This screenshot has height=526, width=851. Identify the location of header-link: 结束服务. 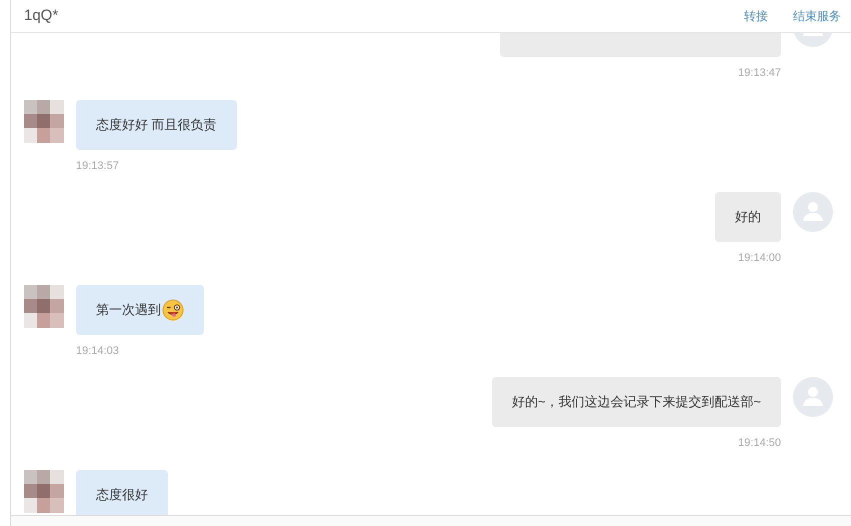
(817, 16).